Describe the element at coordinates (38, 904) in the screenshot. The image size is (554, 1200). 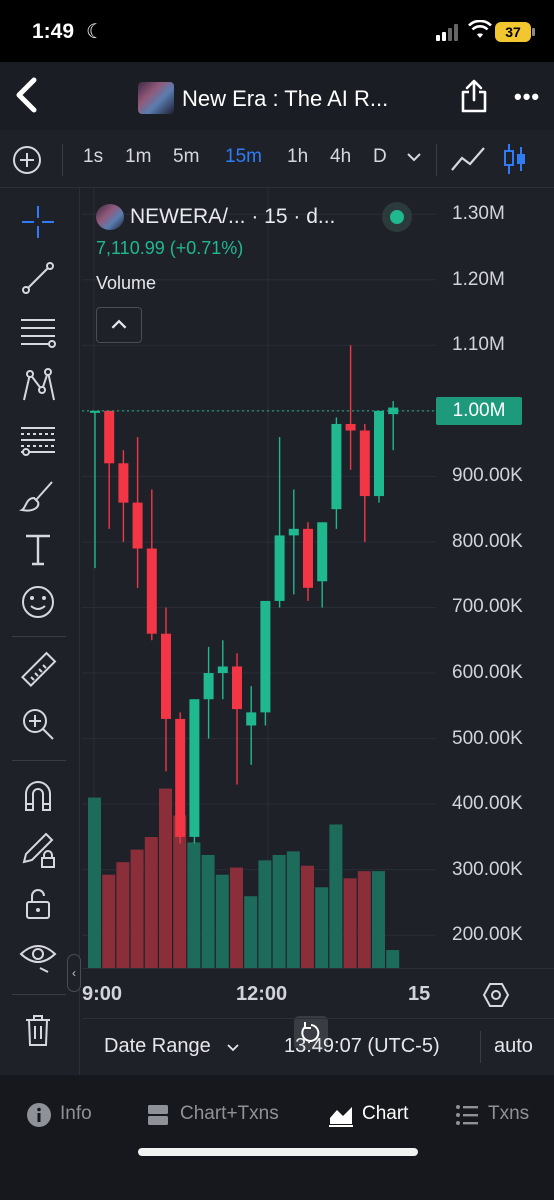
I see `unlock-icon` at that location.